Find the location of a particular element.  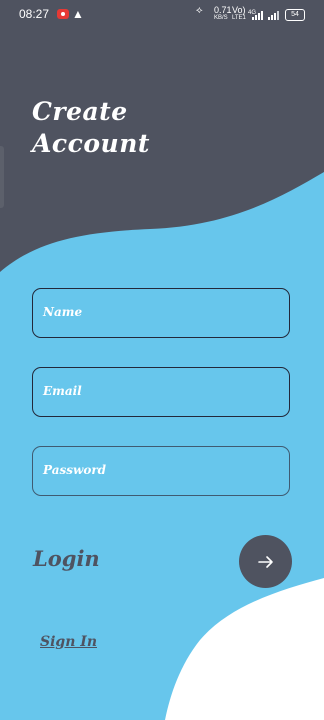

title-line-1: Create is located at coordinates (80, 111).